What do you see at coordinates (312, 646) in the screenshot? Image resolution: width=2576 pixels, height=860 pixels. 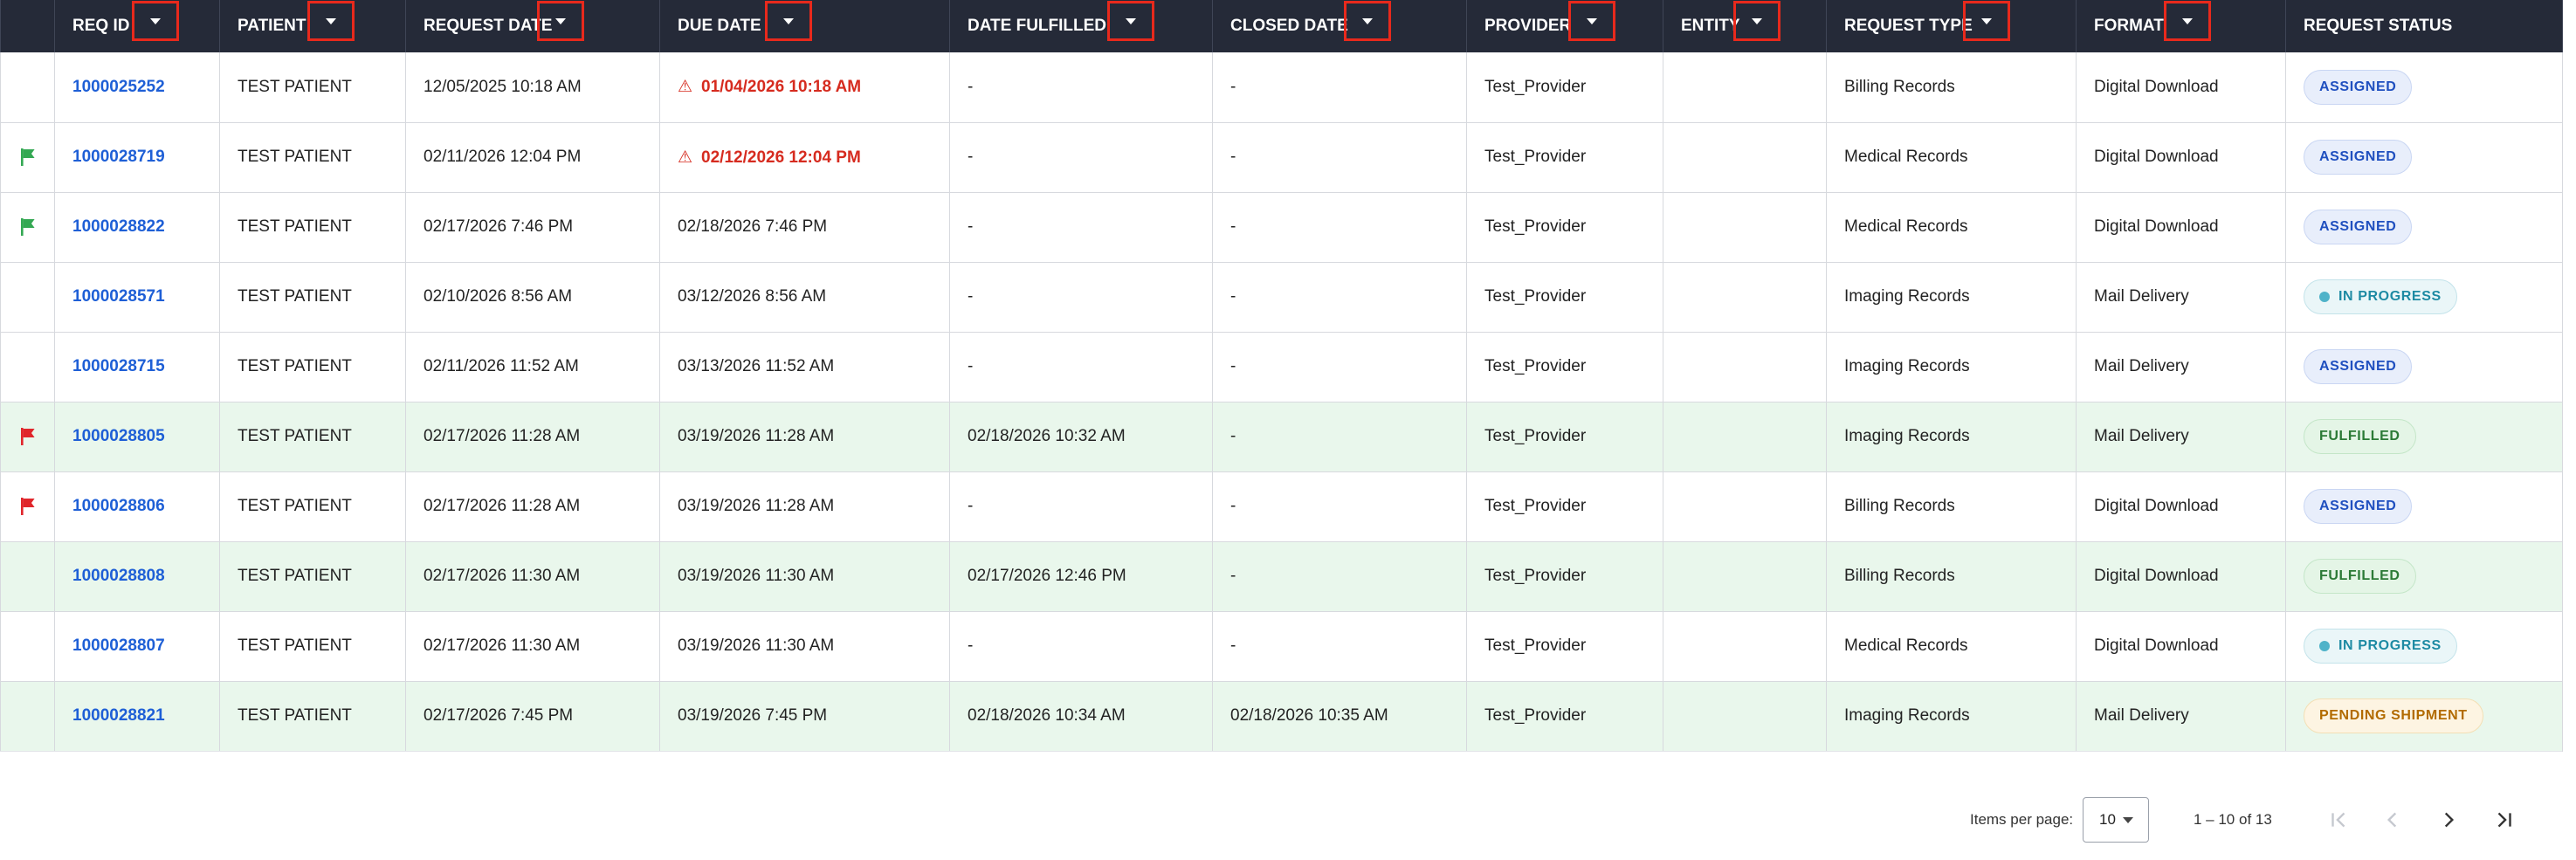 I see `patient-name-cell: TEST PATIENT` at bounding box center [312, 646].